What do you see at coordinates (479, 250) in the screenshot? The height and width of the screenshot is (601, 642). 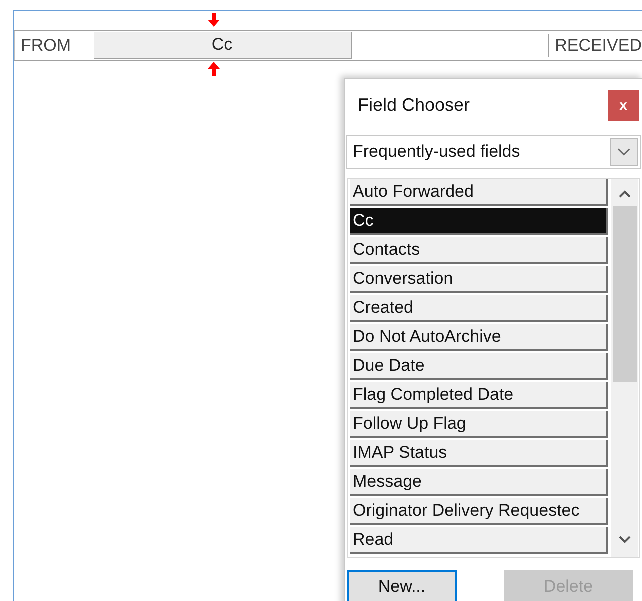 I see `field-item: Contacts` at bounding box center [479, 250].